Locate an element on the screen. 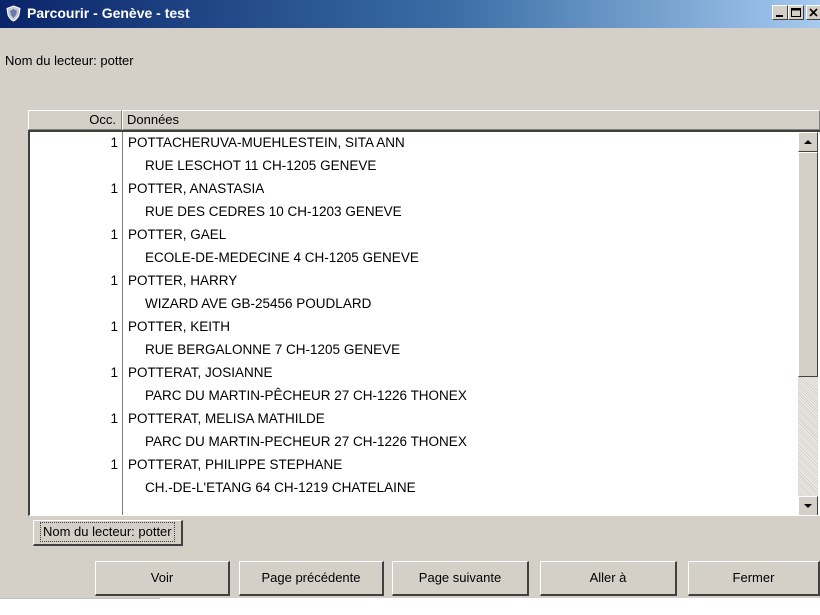 This screenshot has width=820, height=615. reader-name-cell: POTTERAT, PHILIPPE STEPHANE is located at coordinates (235, 464).